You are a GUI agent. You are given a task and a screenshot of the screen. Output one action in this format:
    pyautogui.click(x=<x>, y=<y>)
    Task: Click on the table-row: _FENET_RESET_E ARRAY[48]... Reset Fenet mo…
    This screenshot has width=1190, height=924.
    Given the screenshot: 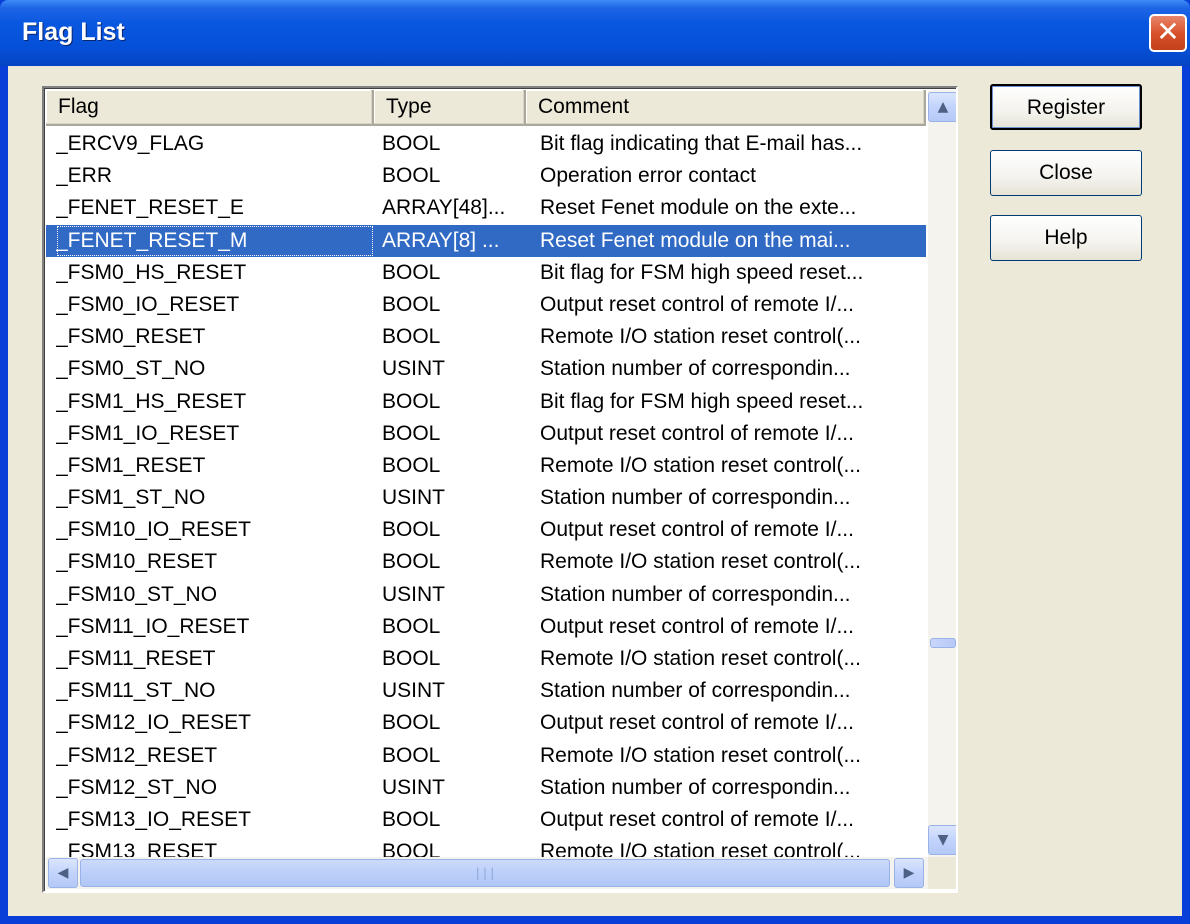 What is the action you would take?
    pyautogui.click(x=486, y=208)
    